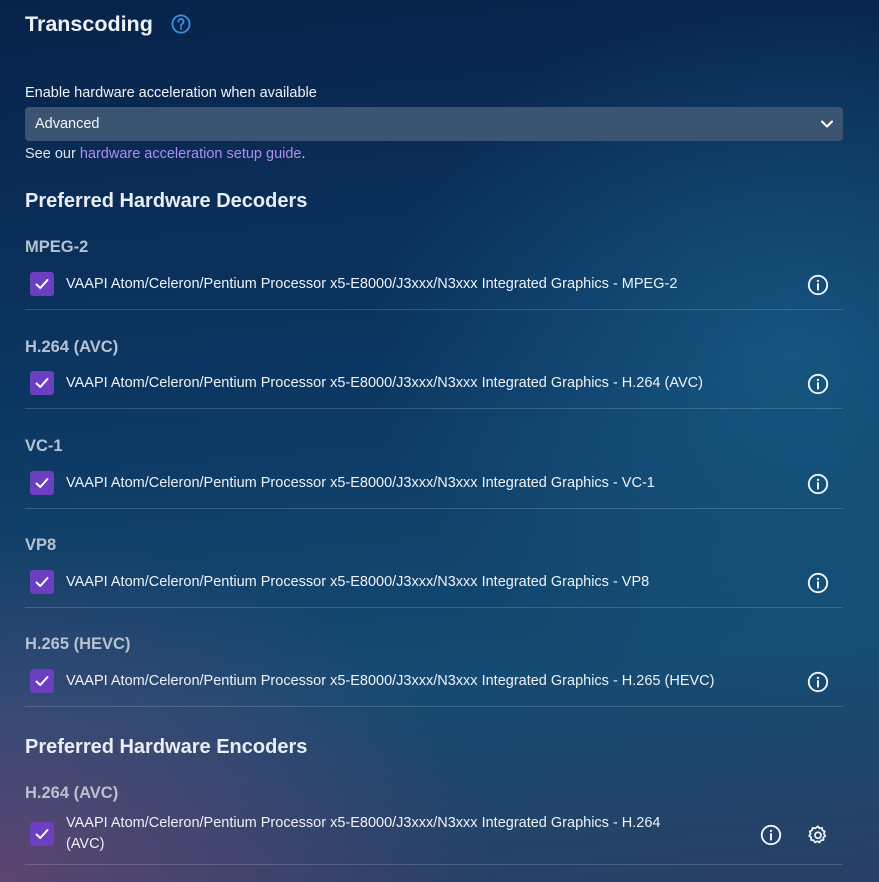 The image size is (879, 882). I want to click on encoder-checkbox-h264, so click(42, 834).